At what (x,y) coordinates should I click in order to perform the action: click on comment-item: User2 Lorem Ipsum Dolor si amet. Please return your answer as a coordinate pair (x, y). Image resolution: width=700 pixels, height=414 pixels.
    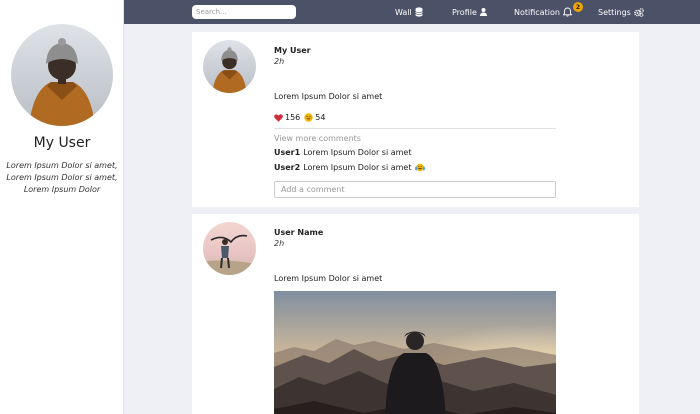
    Looking at the image, I should click on (349, 167).